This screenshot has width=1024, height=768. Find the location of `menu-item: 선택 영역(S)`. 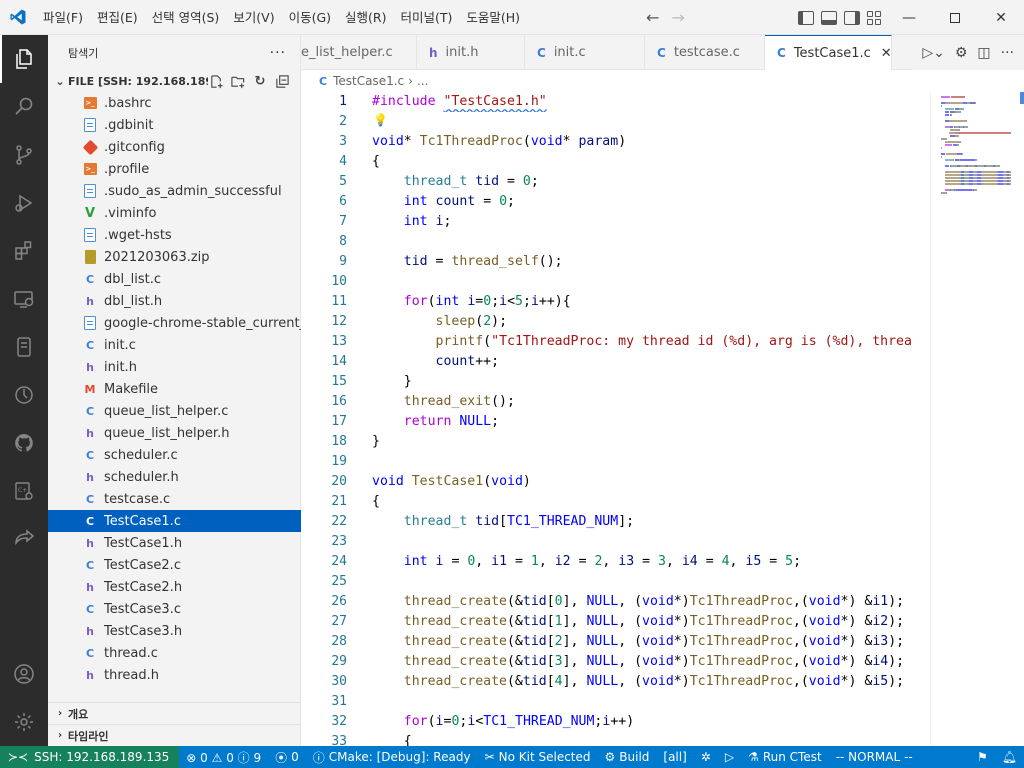

menu-item: 선택 영역(S) is located at coordinates (186, 17).